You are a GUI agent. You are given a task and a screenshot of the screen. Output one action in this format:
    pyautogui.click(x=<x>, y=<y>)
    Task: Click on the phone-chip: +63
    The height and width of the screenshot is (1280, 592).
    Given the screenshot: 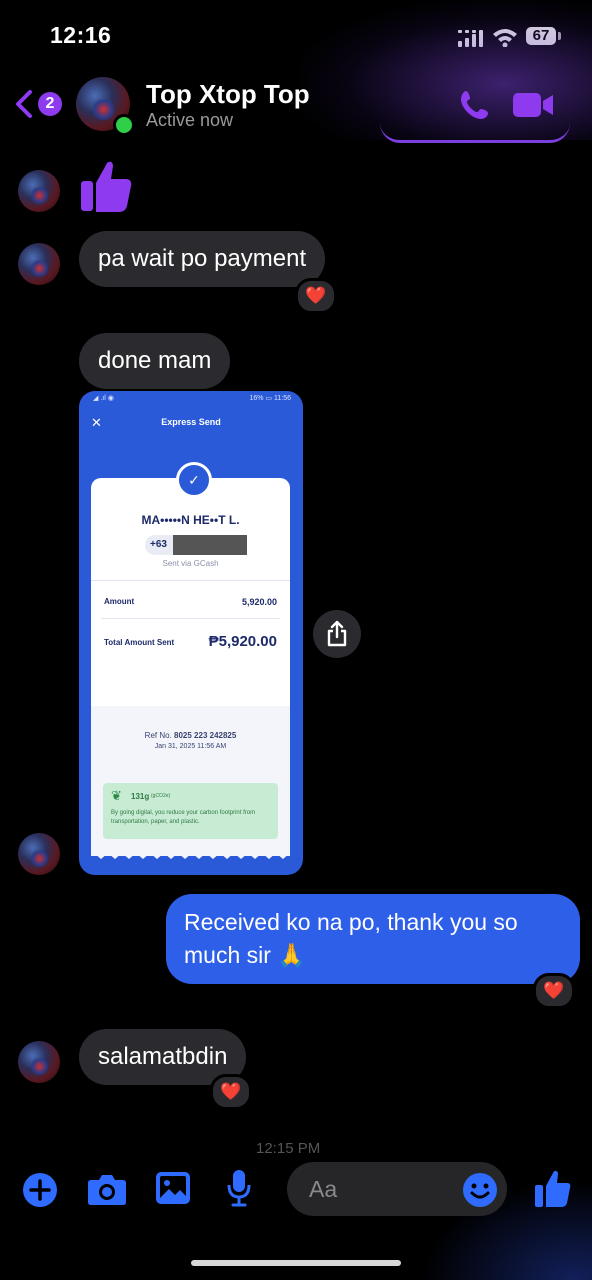 What is the action you would take?
    pyautogui.click(x=196, y=545)
    